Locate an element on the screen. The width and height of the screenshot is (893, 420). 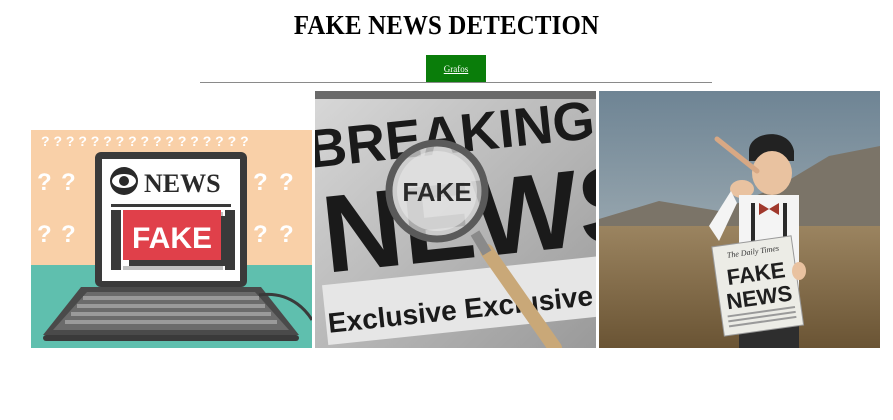
page-title: FAKE NEWS DETECTION is located at coordinates (446, 25).